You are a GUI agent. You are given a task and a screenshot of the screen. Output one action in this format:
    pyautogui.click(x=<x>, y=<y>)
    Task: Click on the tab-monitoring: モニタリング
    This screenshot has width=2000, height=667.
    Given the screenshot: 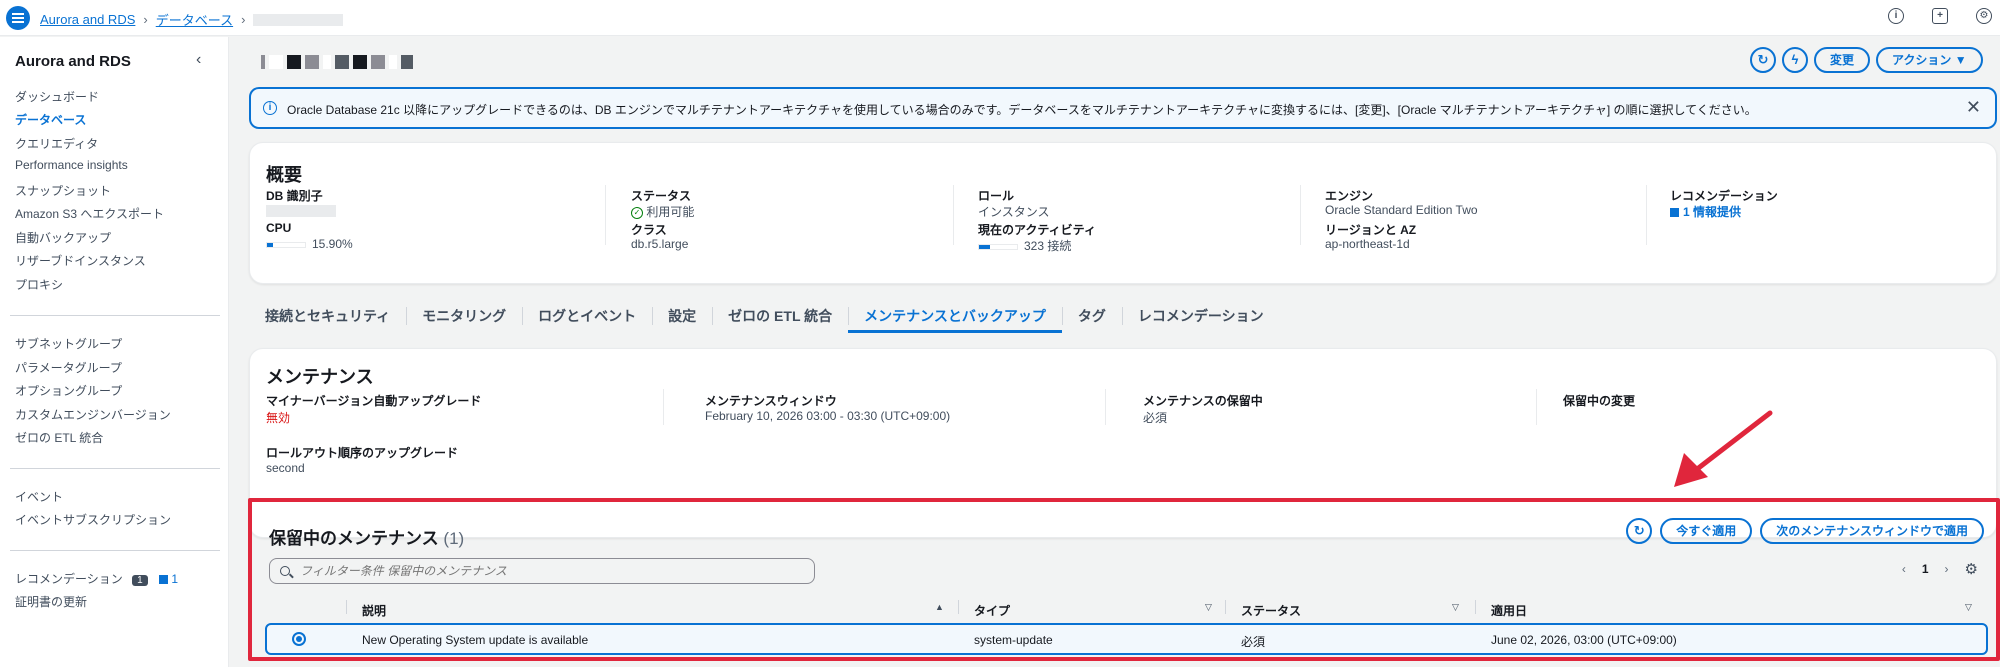 What is the action you would take?
    pyautogui.click(x=464, y=316)
    